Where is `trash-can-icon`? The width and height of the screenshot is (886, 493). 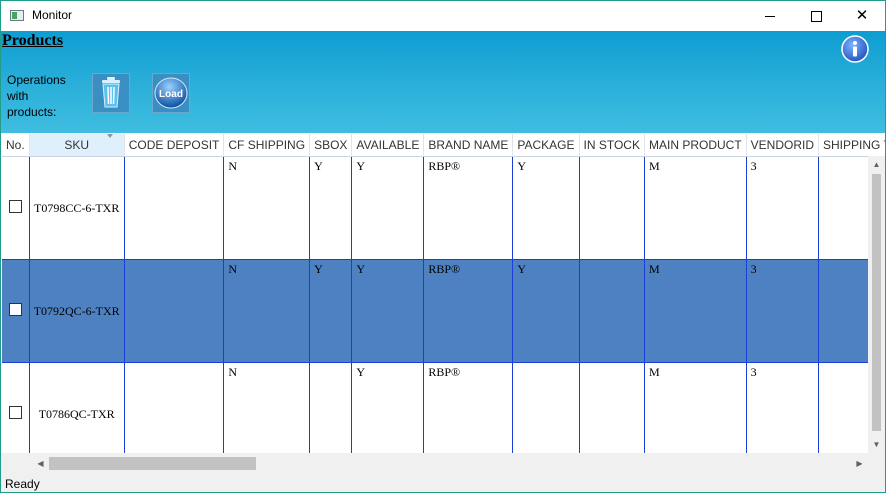 trash-can-icon is located at coordinates (111, 92).